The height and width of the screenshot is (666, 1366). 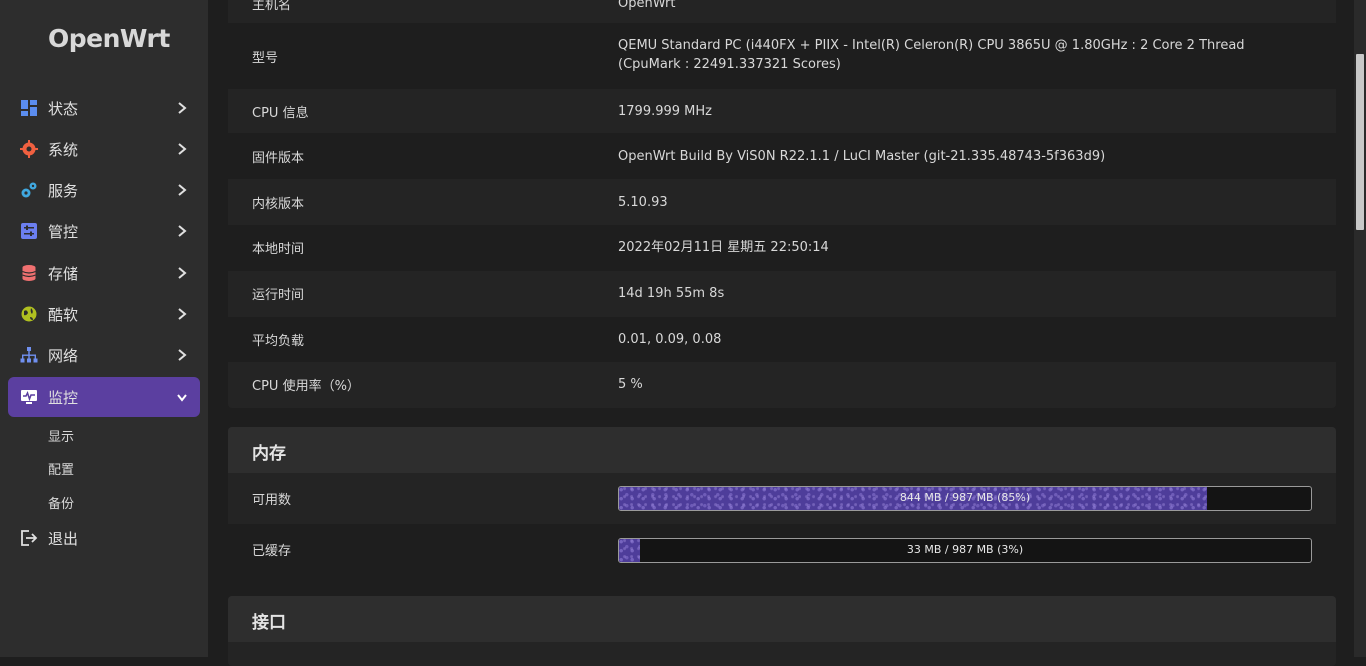 I want to click on nav-item-storage: 存储, so click(x=104, y=273).